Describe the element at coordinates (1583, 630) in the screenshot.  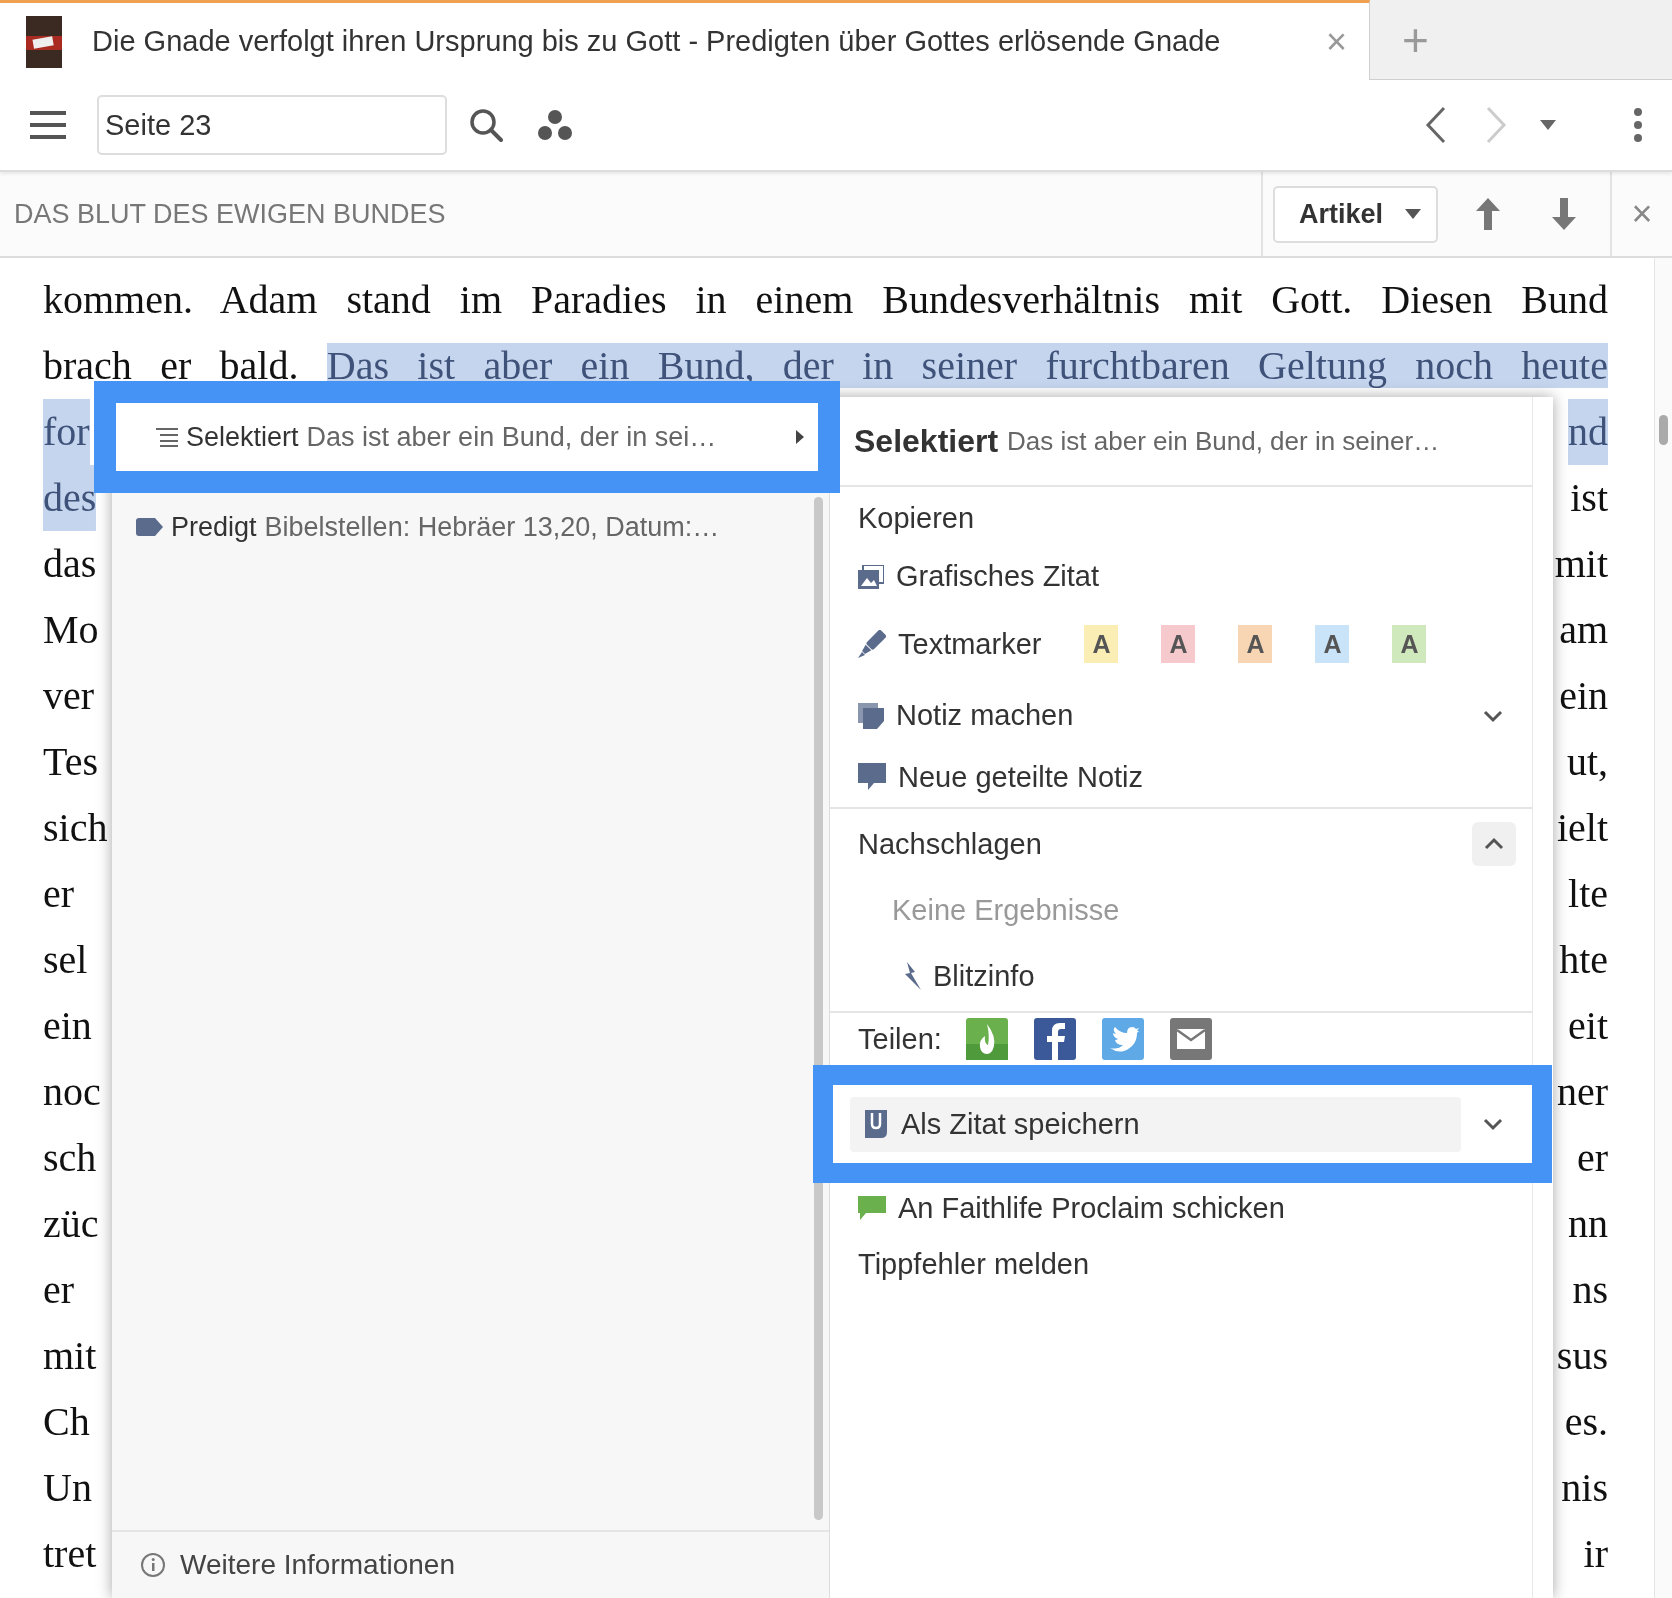
I see `body-text: am` at that location.